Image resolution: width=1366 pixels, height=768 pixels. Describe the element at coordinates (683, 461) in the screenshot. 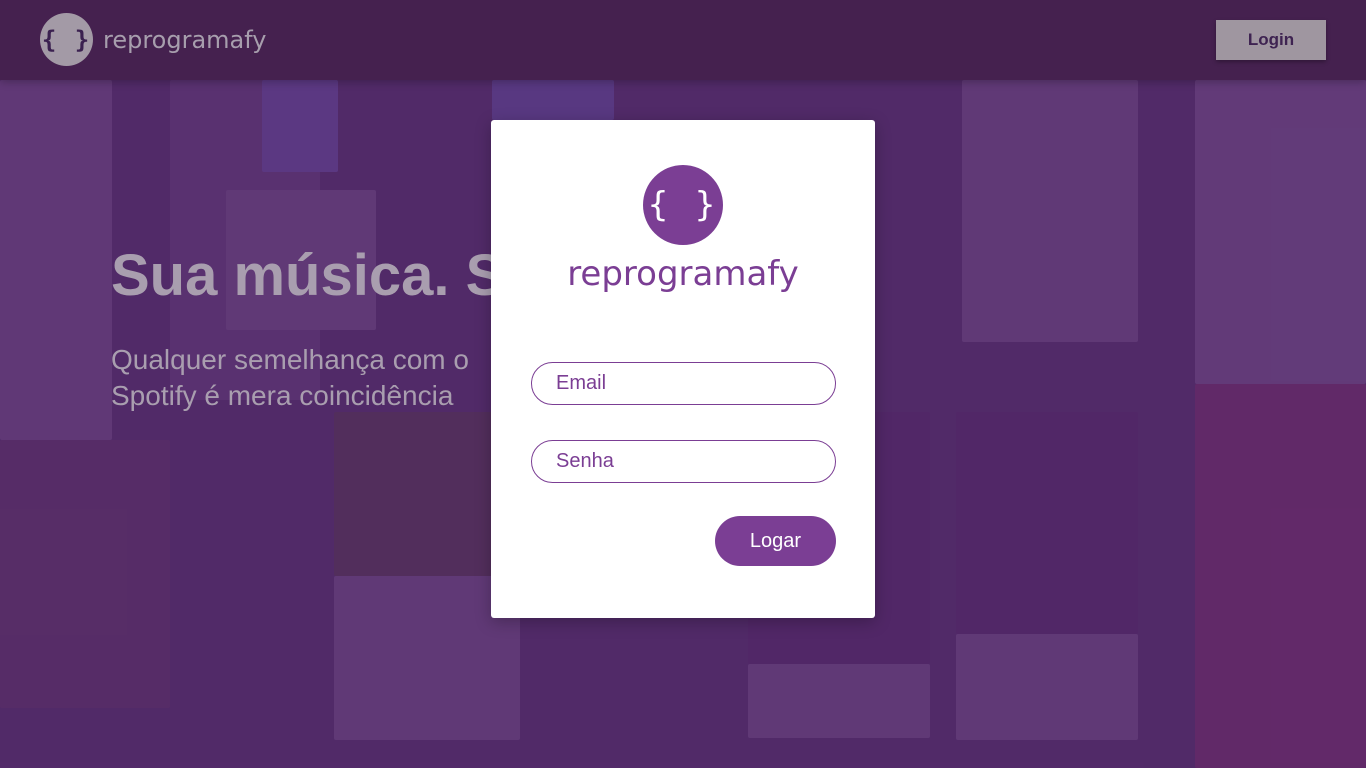

I see `password-field` at that location.